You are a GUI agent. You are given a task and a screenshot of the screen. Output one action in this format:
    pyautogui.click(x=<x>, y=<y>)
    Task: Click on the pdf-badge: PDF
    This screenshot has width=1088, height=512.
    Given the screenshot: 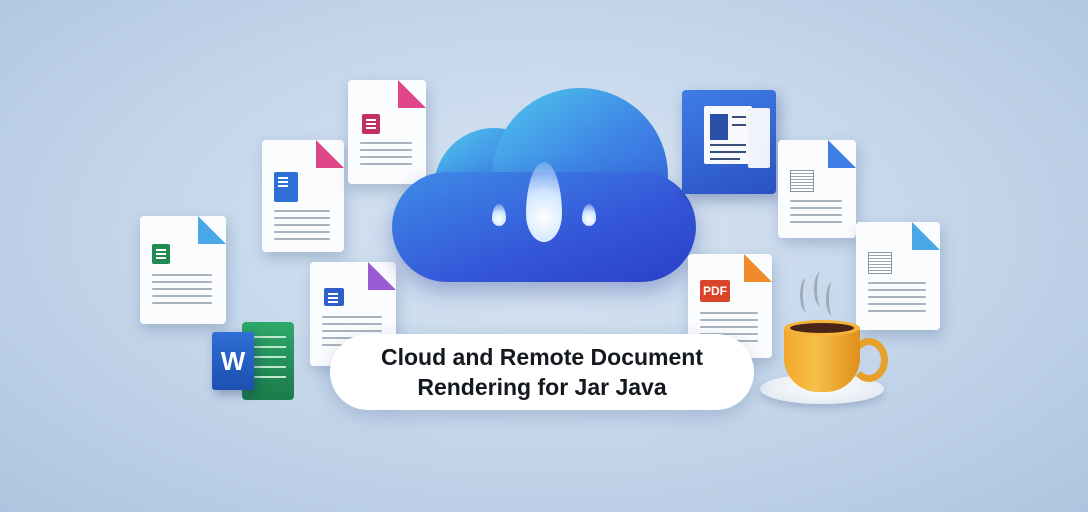 What is the action you would take?
    pyautogui.click(x=715, y=291)
    